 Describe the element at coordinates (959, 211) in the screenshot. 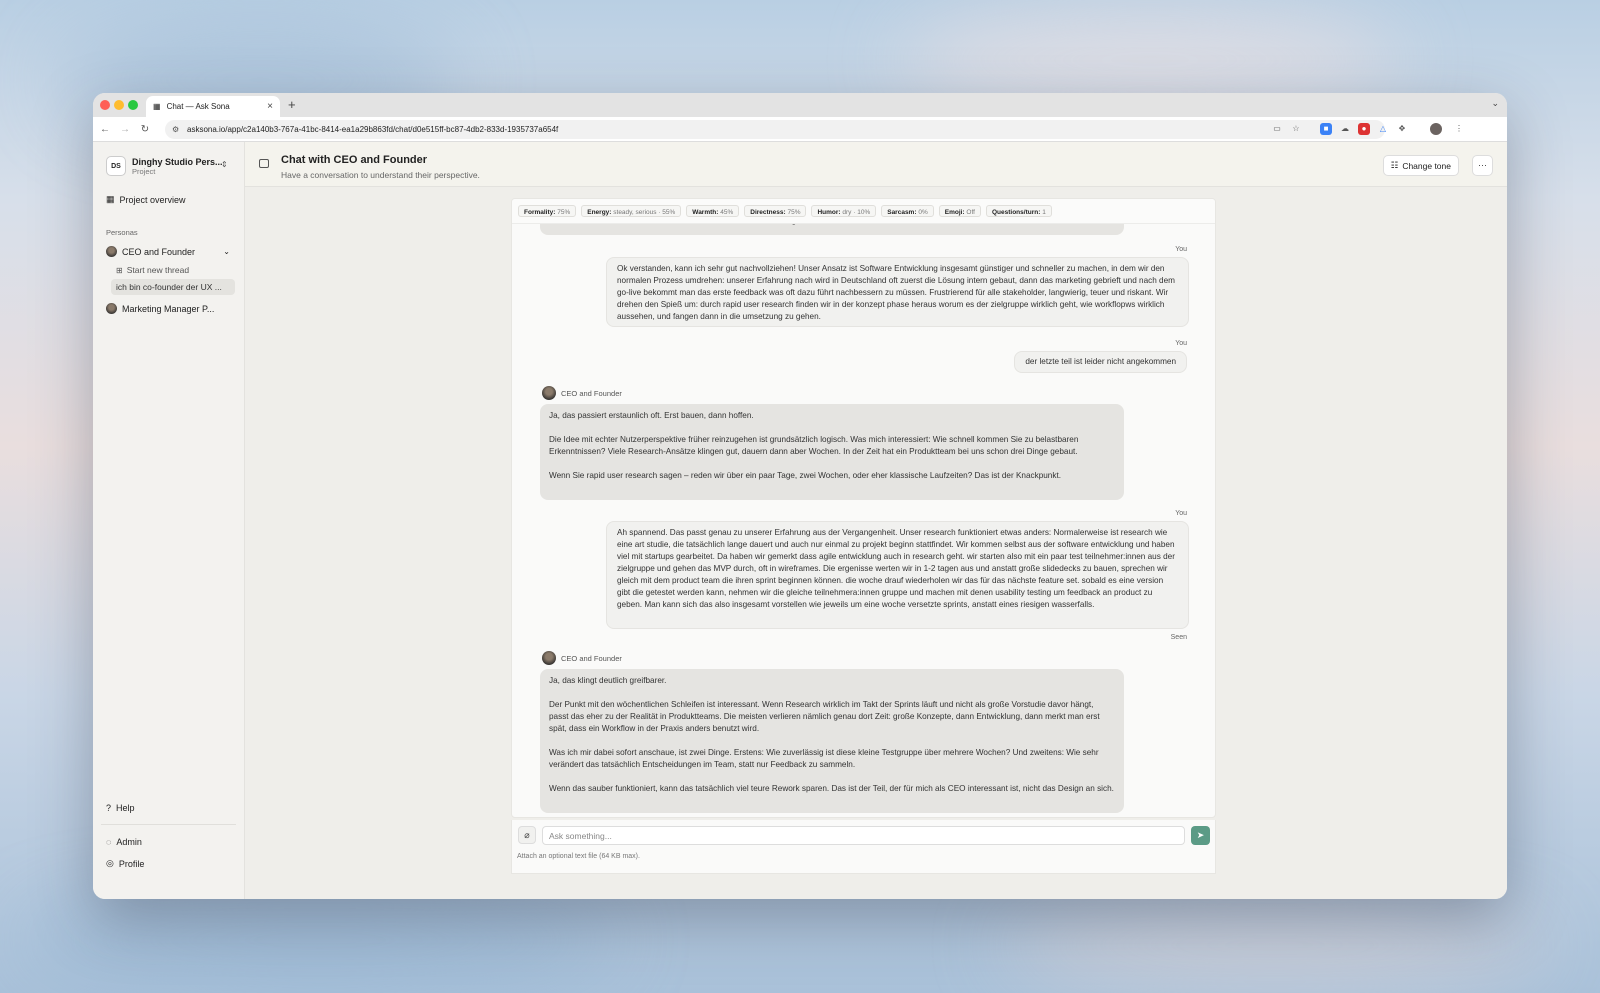

I see `tone-pill-emoji: Emoji: Off` at that location.